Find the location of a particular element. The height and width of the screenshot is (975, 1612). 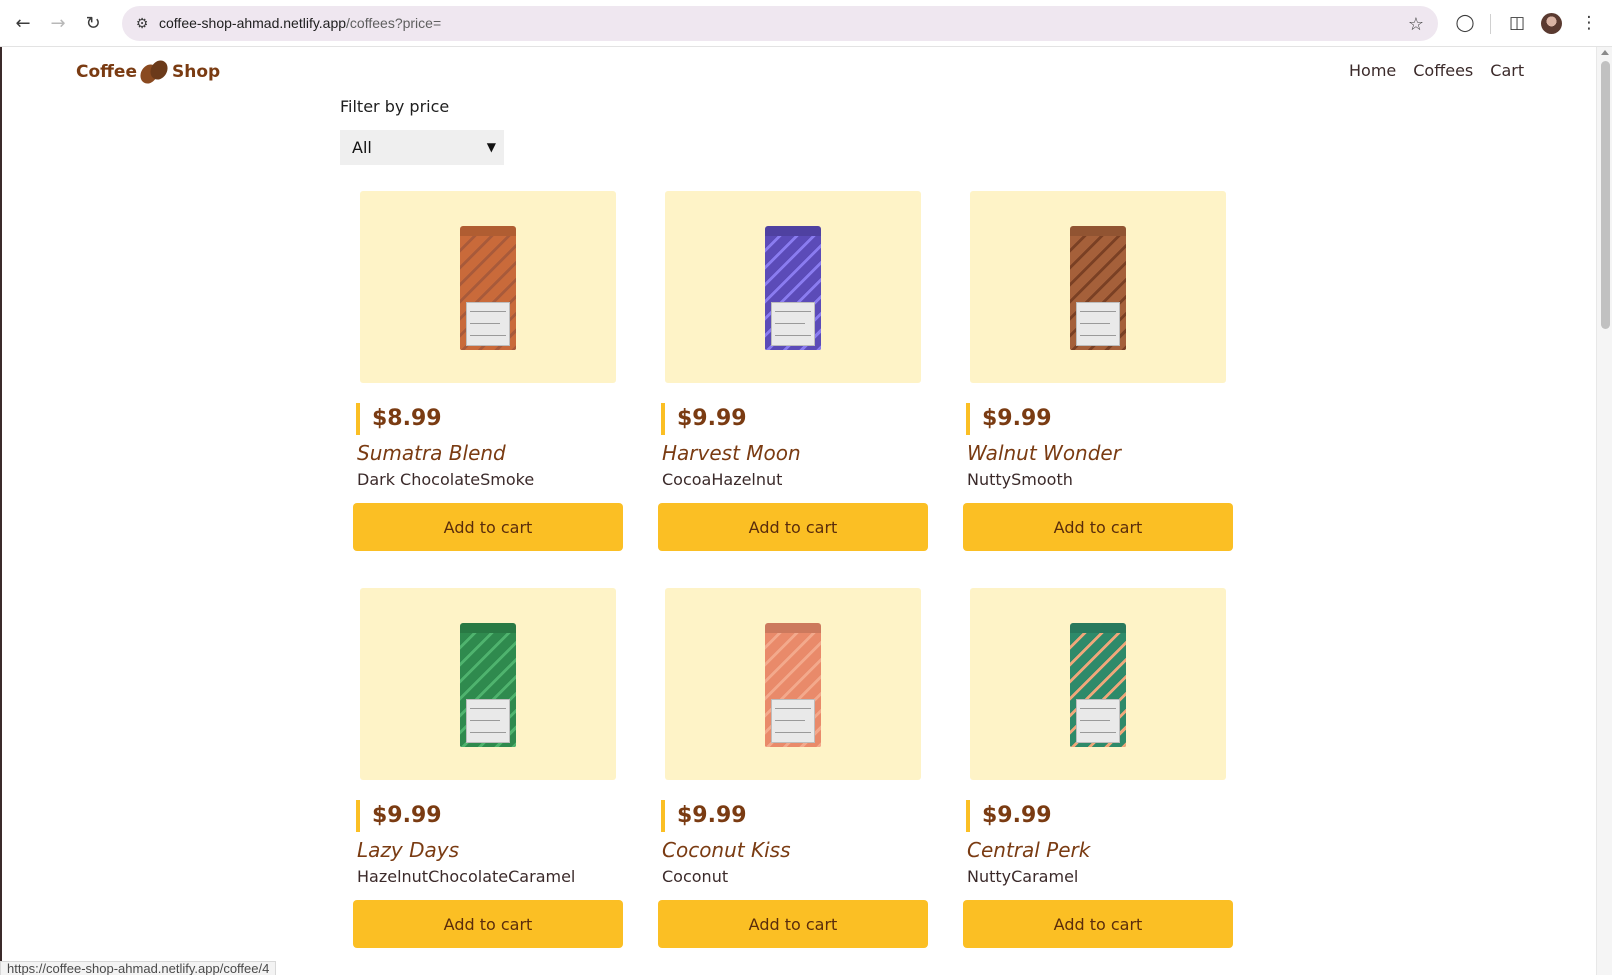

product-flavors: Coconut is located at coordinates (695, 876).